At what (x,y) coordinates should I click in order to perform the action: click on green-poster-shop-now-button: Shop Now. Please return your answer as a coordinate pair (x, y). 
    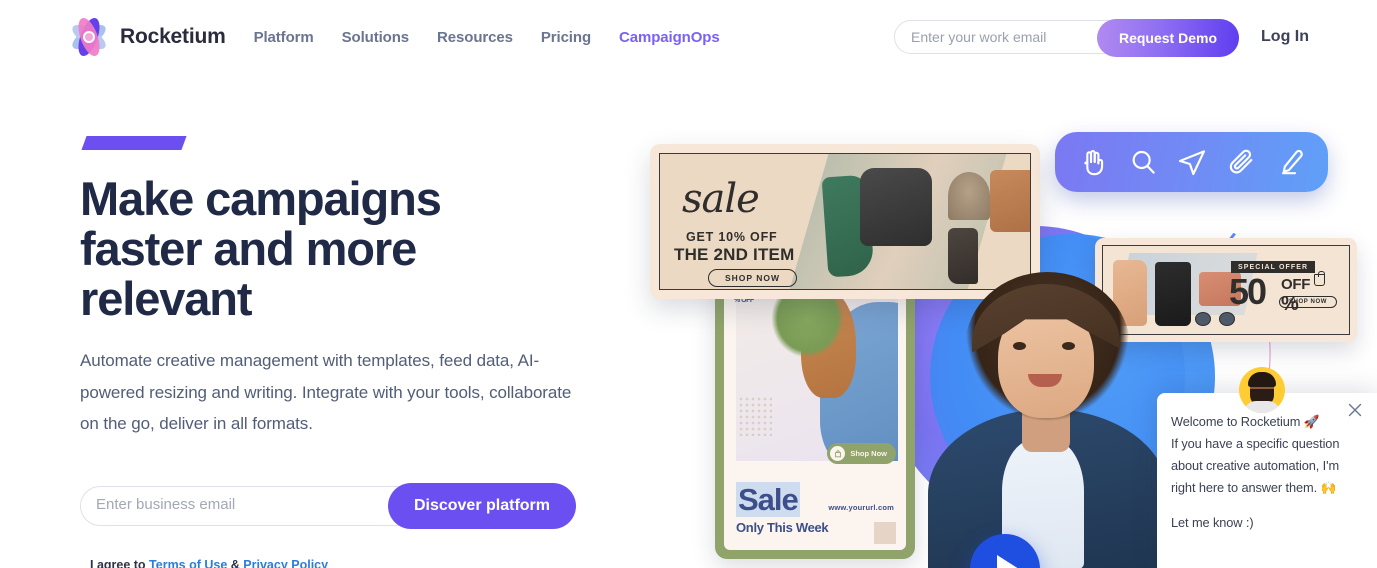
    Looking at the image, I should click on (861, 453).